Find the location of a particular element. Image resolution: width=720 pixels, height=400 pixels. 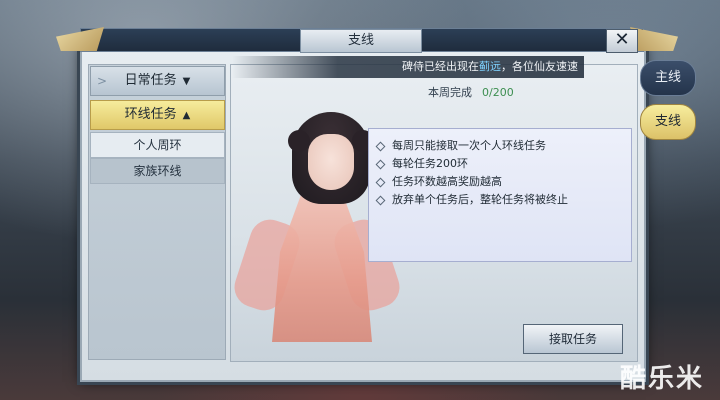

close-button: ✕ is located at coordinates (622, 41).